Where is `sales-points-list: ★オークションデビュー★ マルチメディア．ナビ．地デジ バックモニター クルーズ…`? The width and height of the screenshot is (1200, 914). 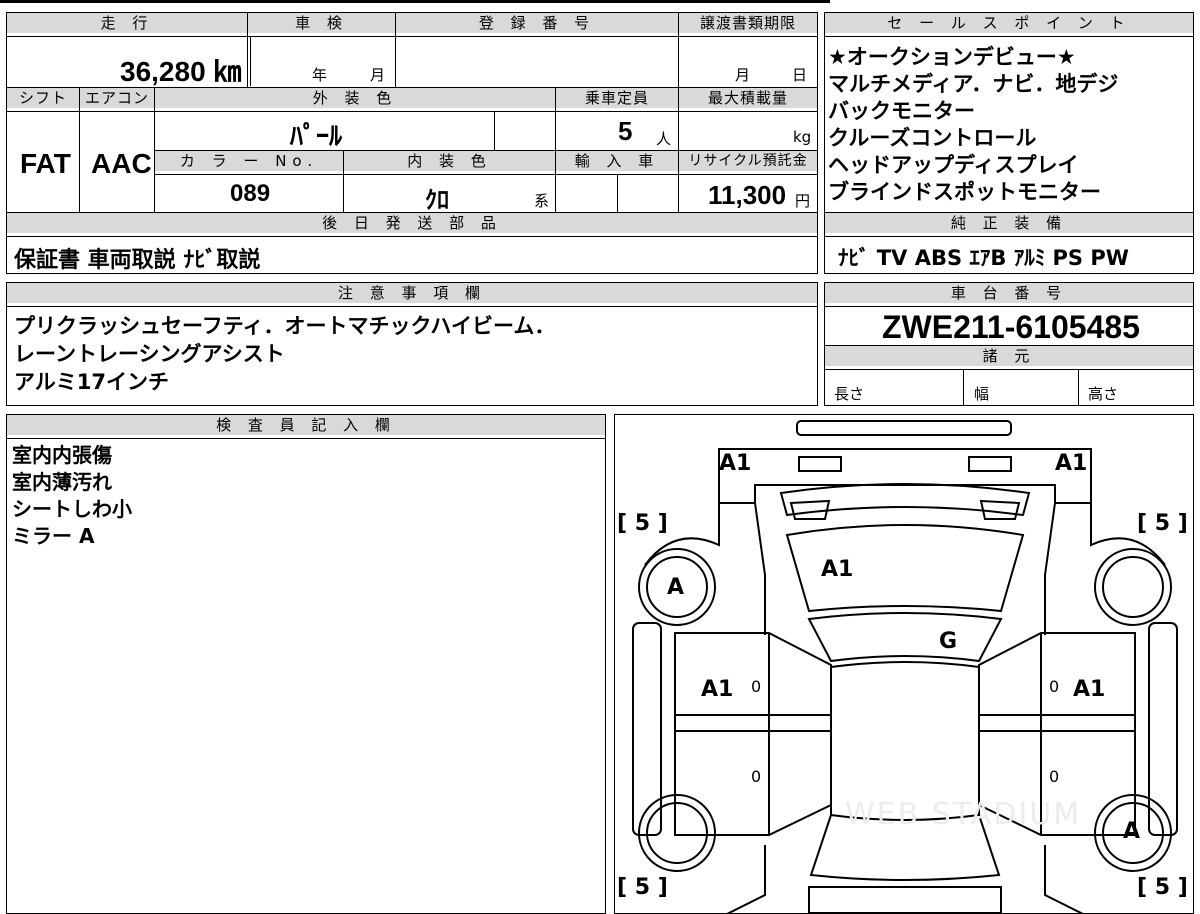
sales-points-list: ★オークションデビュー★ マルチメディア．ナビ．地デジ バックモニター クルーズ… is located at coordinates (973, 125).